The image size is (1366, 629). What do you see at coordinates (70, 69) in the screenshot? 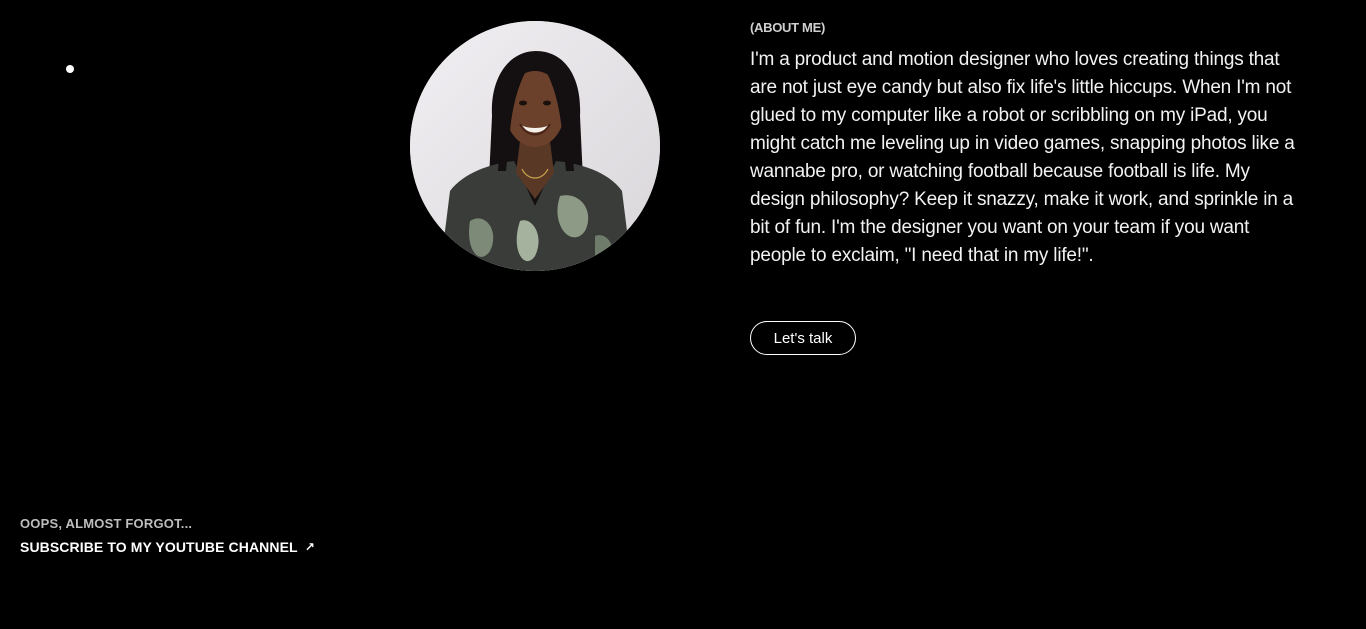
I see `cursor-dot` at bounding box center [70, 69].